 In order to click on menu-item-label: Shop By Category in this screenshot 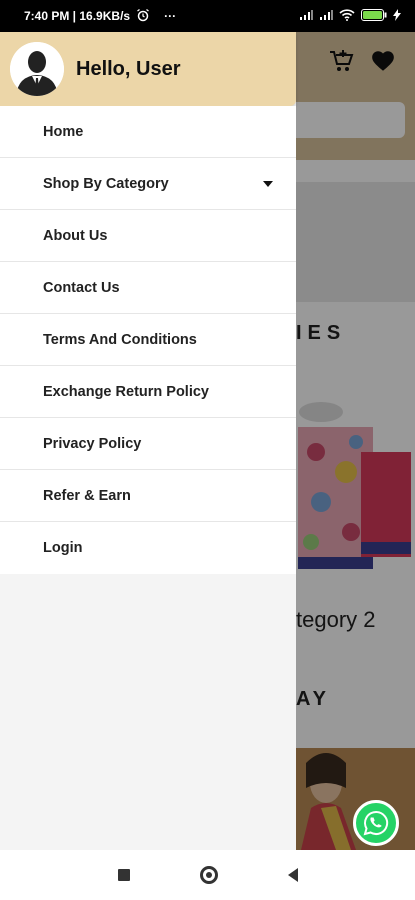, I will do `click(106, 183)`.